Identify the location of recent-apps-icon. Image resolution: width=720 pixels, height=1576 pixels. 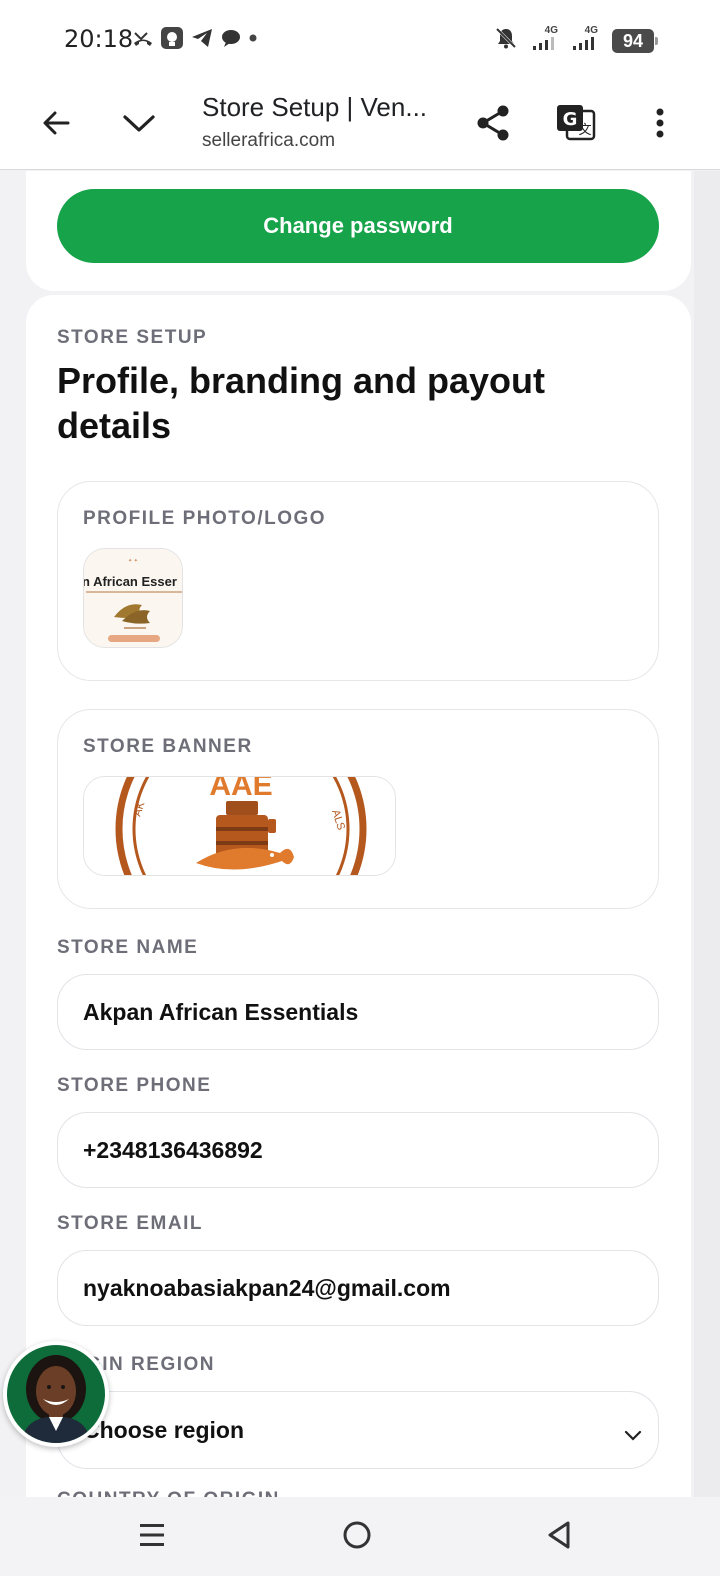
(152, 1537).